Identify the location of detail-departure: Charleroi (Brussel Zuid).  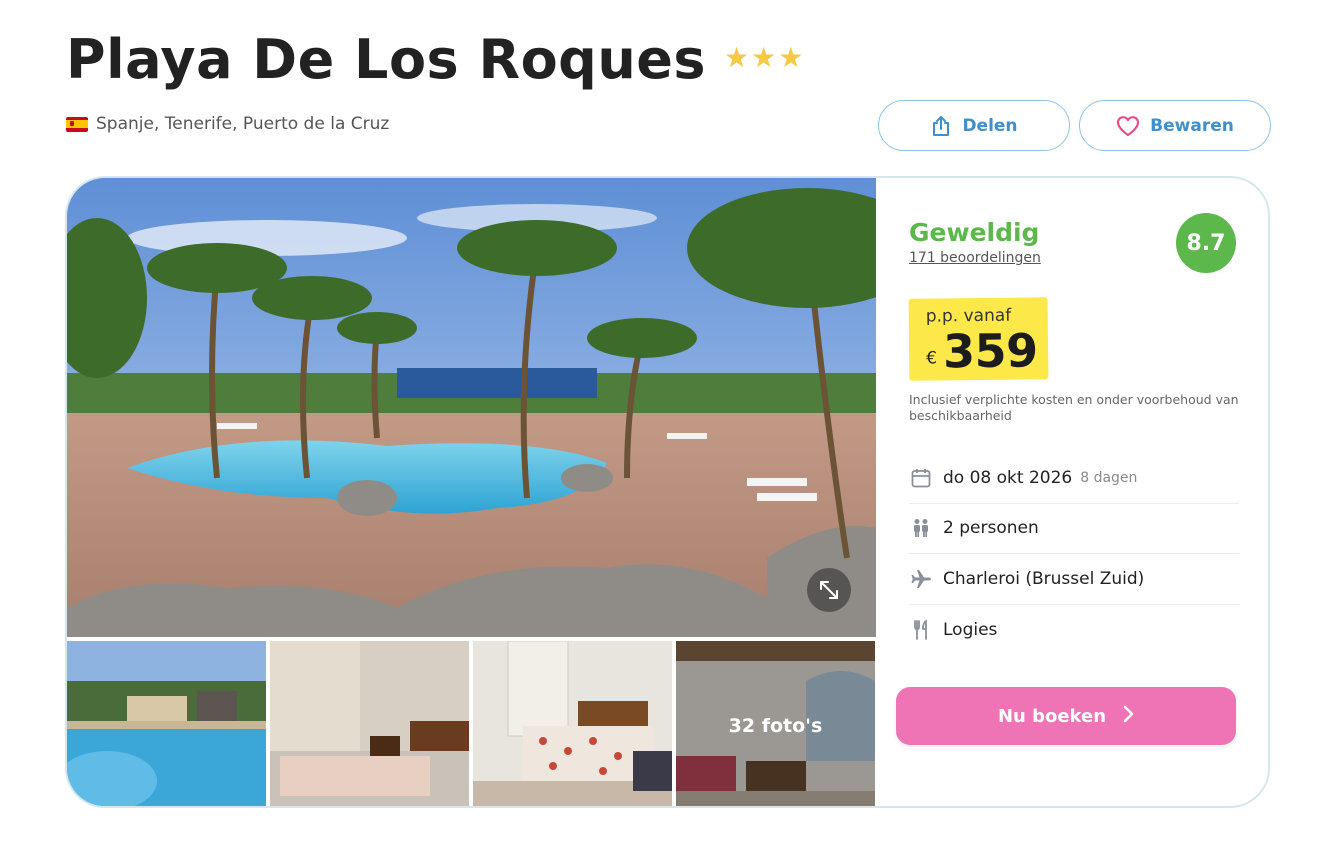
(1074, 579).